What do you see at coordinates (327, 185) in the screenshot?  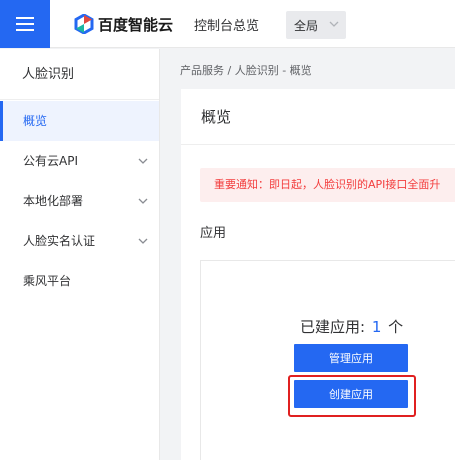 I see `notice-banner: 重要通知：即日起，人脸识别的API接口全面升` at bounding box center [327, 185].